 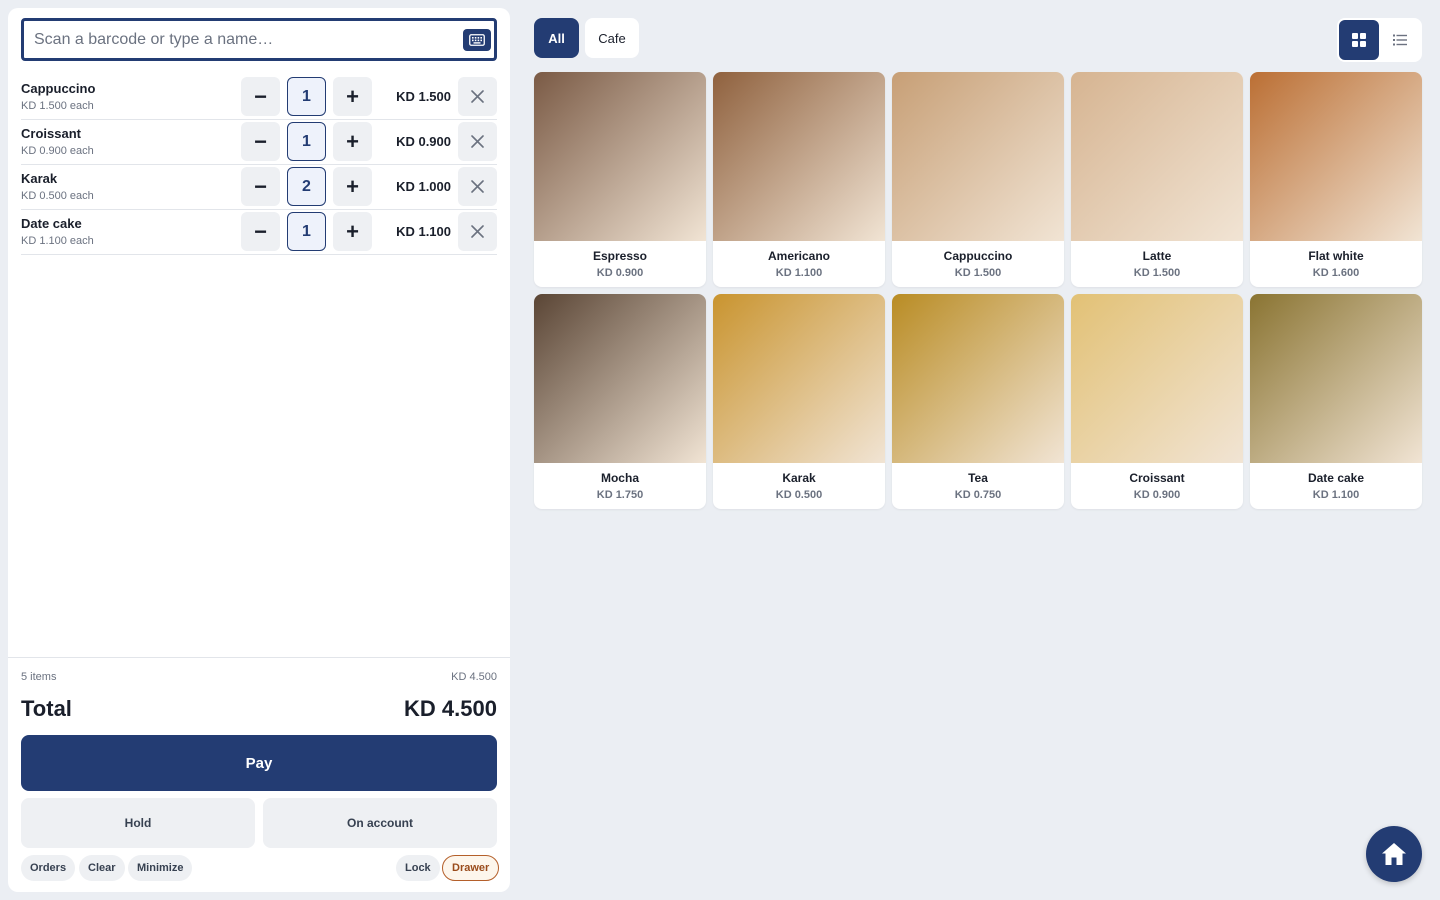 I want to click on line-name: Cappuccino, so click(x=58, y=88).